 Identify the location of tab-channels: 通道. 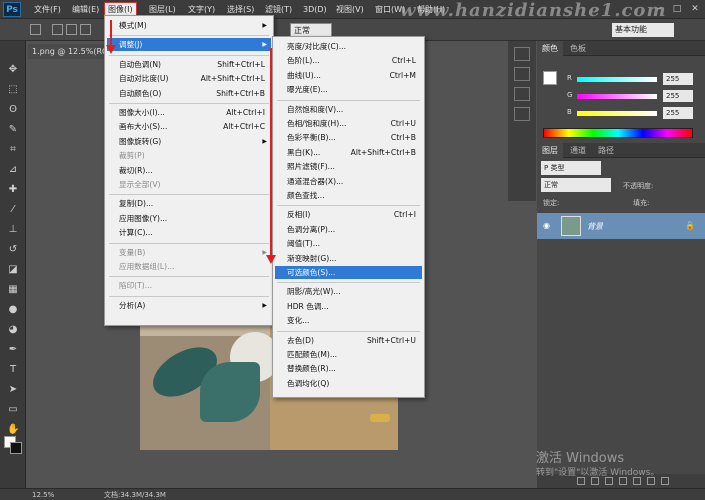
(578, 150).